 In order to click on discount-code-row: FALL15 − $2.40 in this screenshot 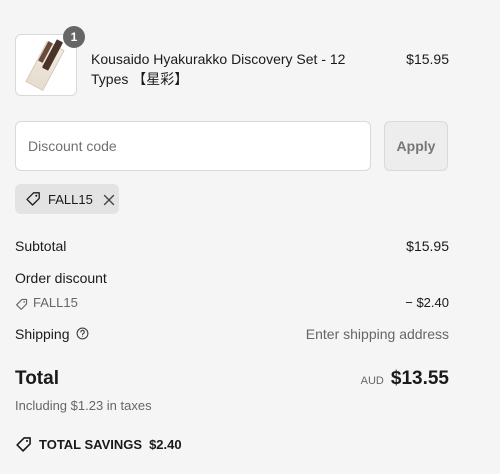, I will do `click(232, 303)`.